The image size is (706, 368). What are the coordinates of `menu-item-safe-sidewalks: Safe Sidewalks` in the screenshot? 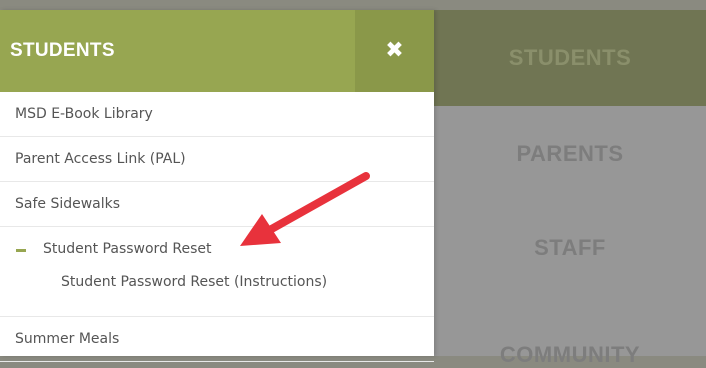 It's located at (217, 204).